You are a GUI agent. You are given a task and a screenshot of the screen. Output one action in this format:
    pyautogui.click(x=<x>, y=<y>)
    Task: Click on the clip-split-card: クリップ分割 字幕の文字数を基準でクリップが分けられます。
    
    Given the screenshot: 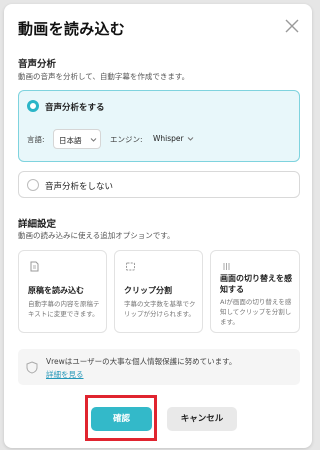 What is the action you would take?
    pyautogui.click(x=158, y=291)
    